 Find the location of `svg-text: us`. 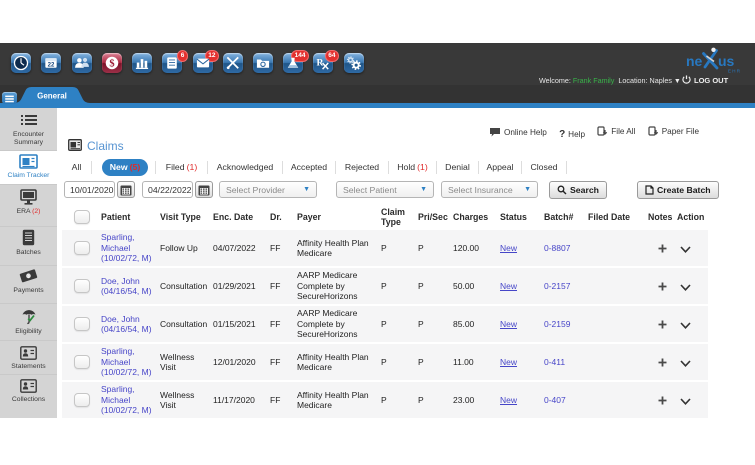

svg-text: us is located at coordinates (726, 61).